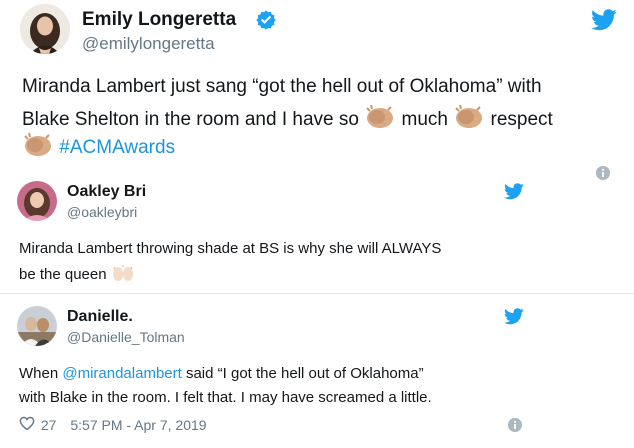 This screenshot has width=634, height=448. What do you see at coordinates (121, 373) in the screenshot?
I see `mention-link: @mirandalambert` at bounding box center [121, 373].